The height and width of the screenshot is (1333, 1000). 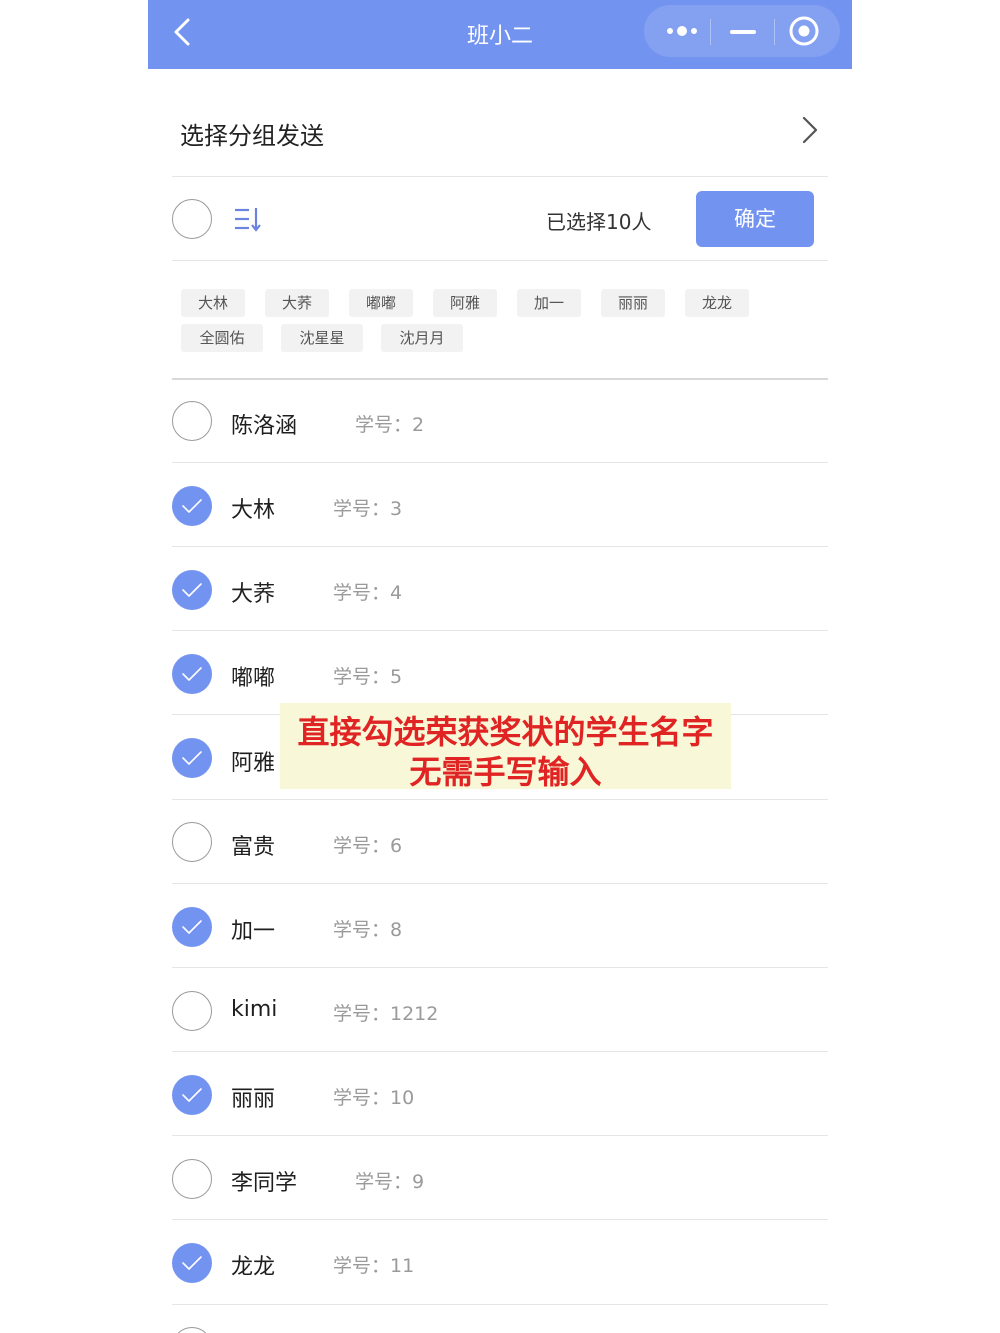 What do you see at coordinates (381, 303) in the screenshot?
I see `selected-chip: 嘟嘟` at bounding box center [381, 303].